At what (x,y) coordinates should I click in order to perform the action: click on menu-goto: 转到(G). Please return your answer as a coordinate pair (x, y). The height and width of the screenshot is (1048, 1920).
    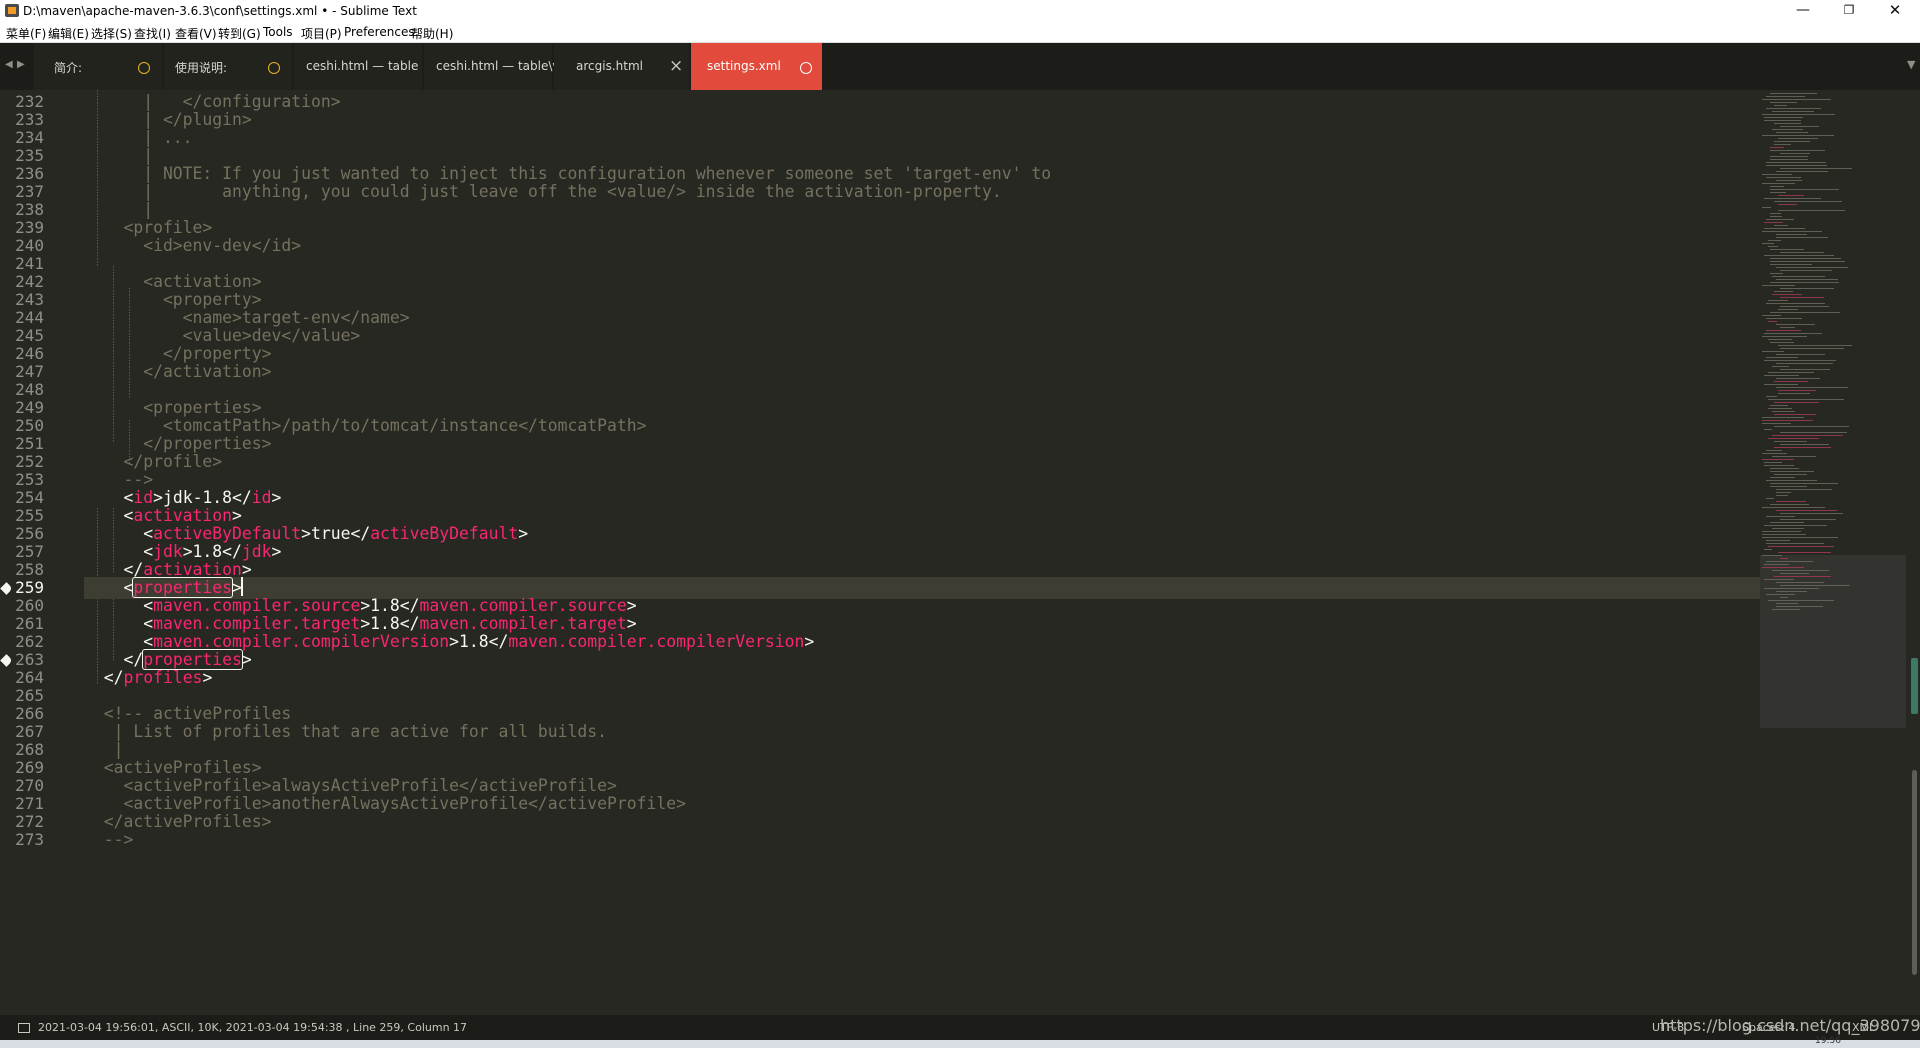
    Looking at the image, I should click on (239, 33).